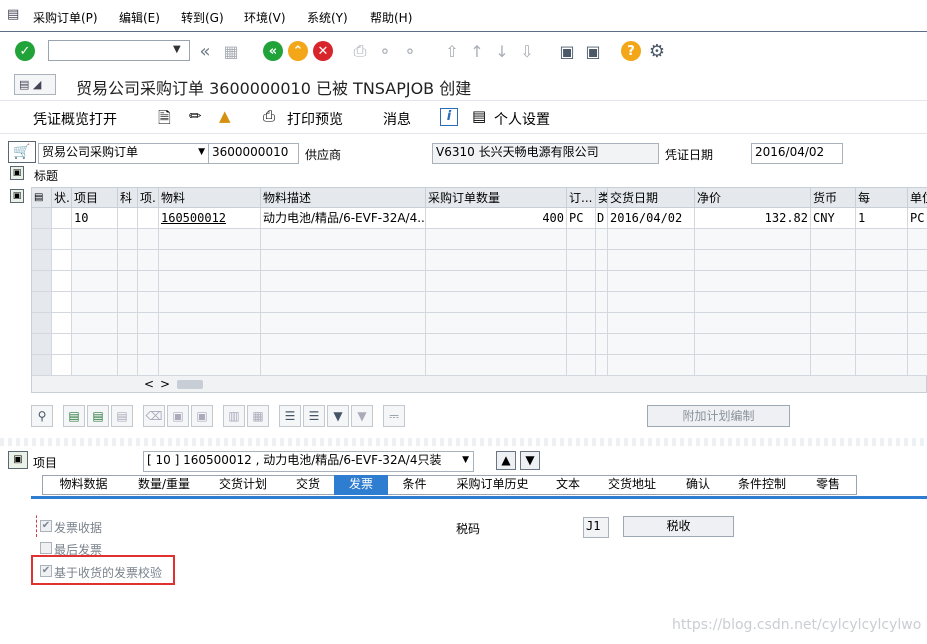  Describe the element at coordinates (343, 198) in the screenshot. I see `column-header: 物料描述` at that location.